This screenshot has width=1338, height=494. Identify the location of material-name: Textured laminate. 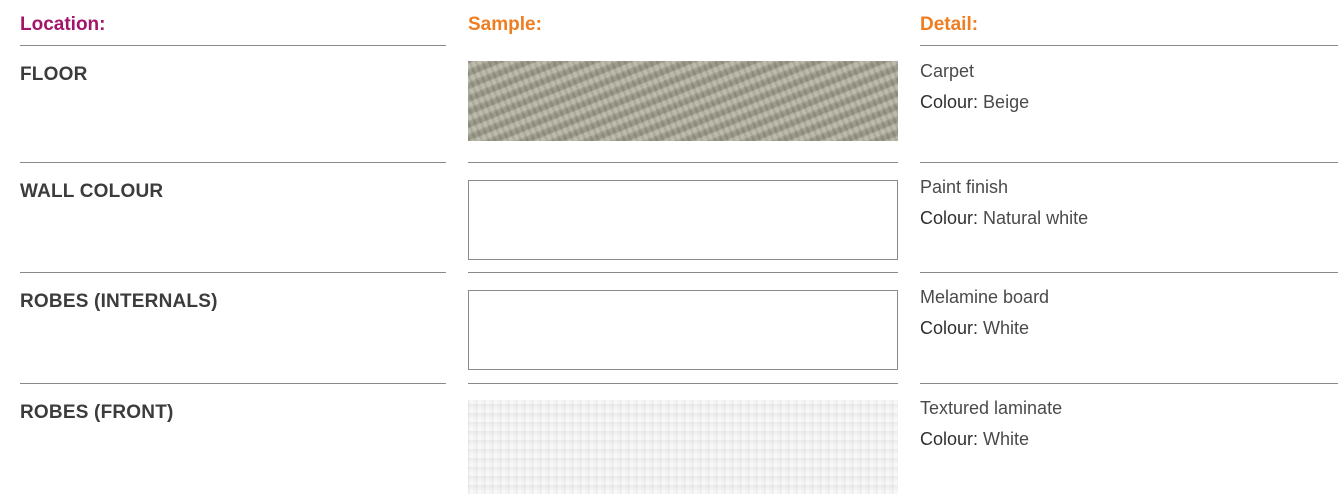
(991, 408).